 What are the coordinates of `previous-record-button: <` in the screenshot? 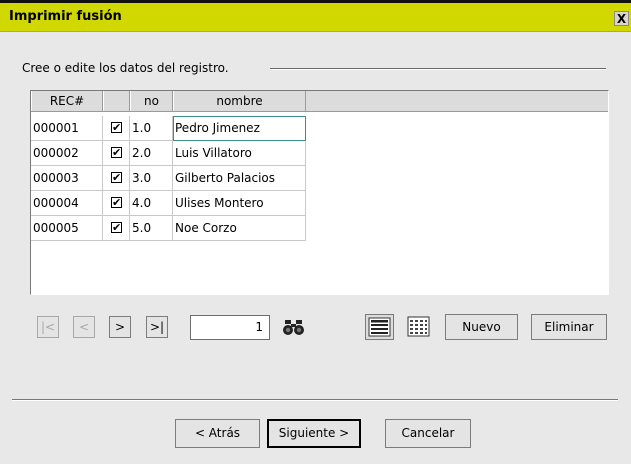 It's located at (84, 327).